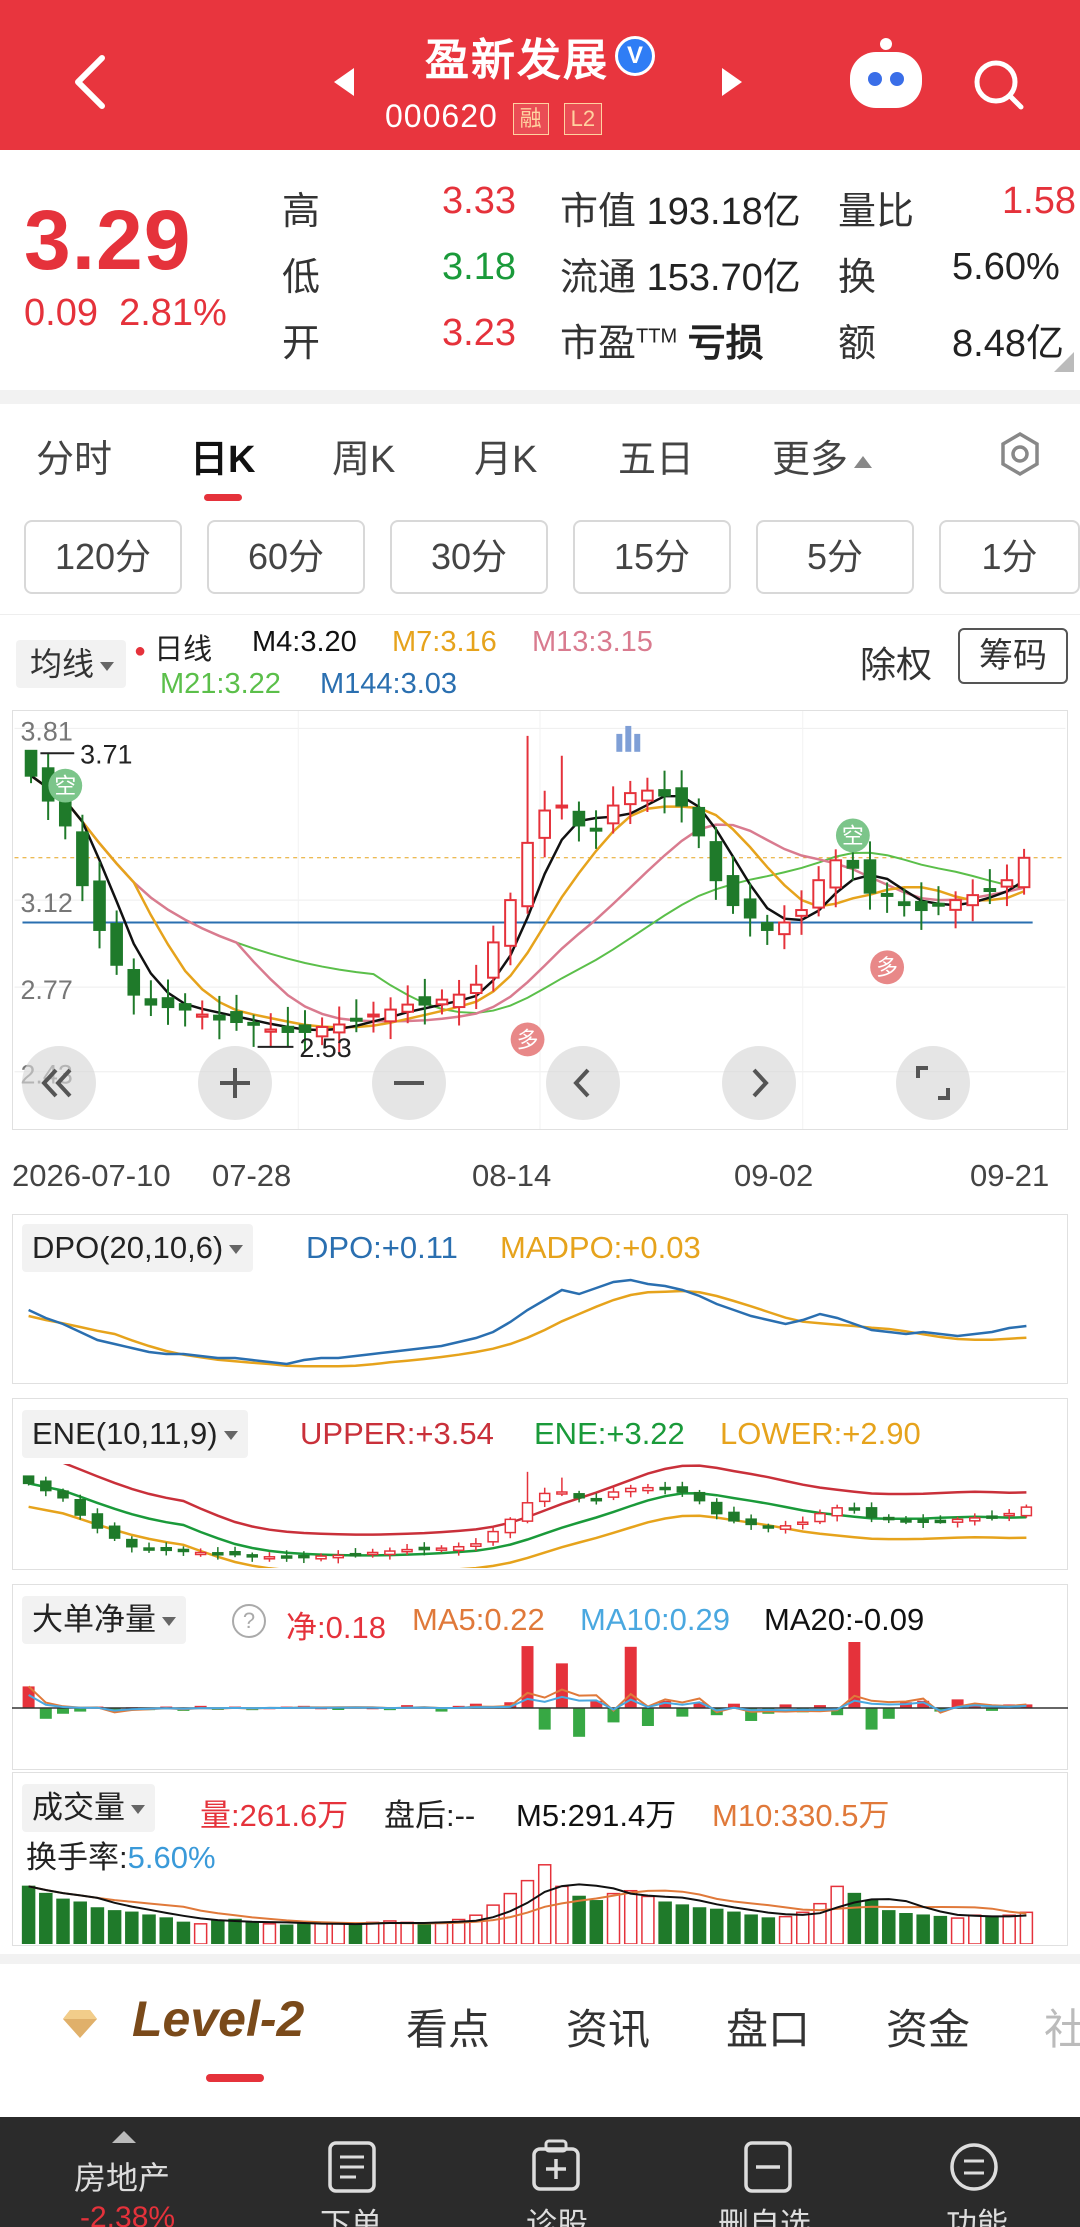 The height and width of the screenshot is (2227, 1080). What do you see at coordinates (304, 642) in the screenshot?
I see `ma-m4: M4:3.20` at bounding box center [304, 642].